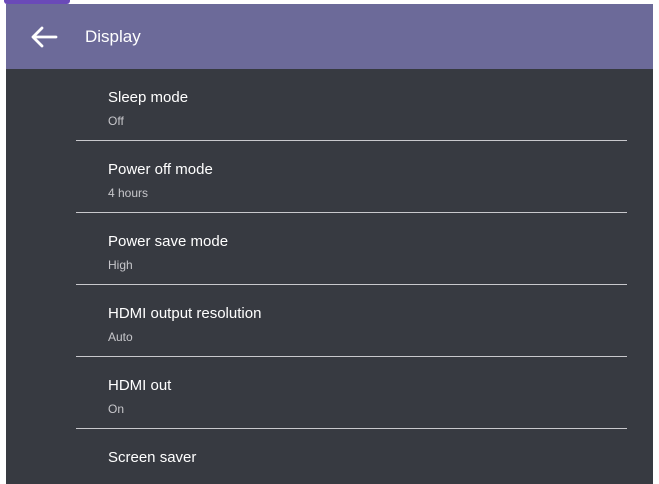 Image resolution: width=659 pixels, height=484 pixels. What do you see at coordinates (116, 409) in the screenshot?
I see `setting-value: On` at bounding box center [116, 409].